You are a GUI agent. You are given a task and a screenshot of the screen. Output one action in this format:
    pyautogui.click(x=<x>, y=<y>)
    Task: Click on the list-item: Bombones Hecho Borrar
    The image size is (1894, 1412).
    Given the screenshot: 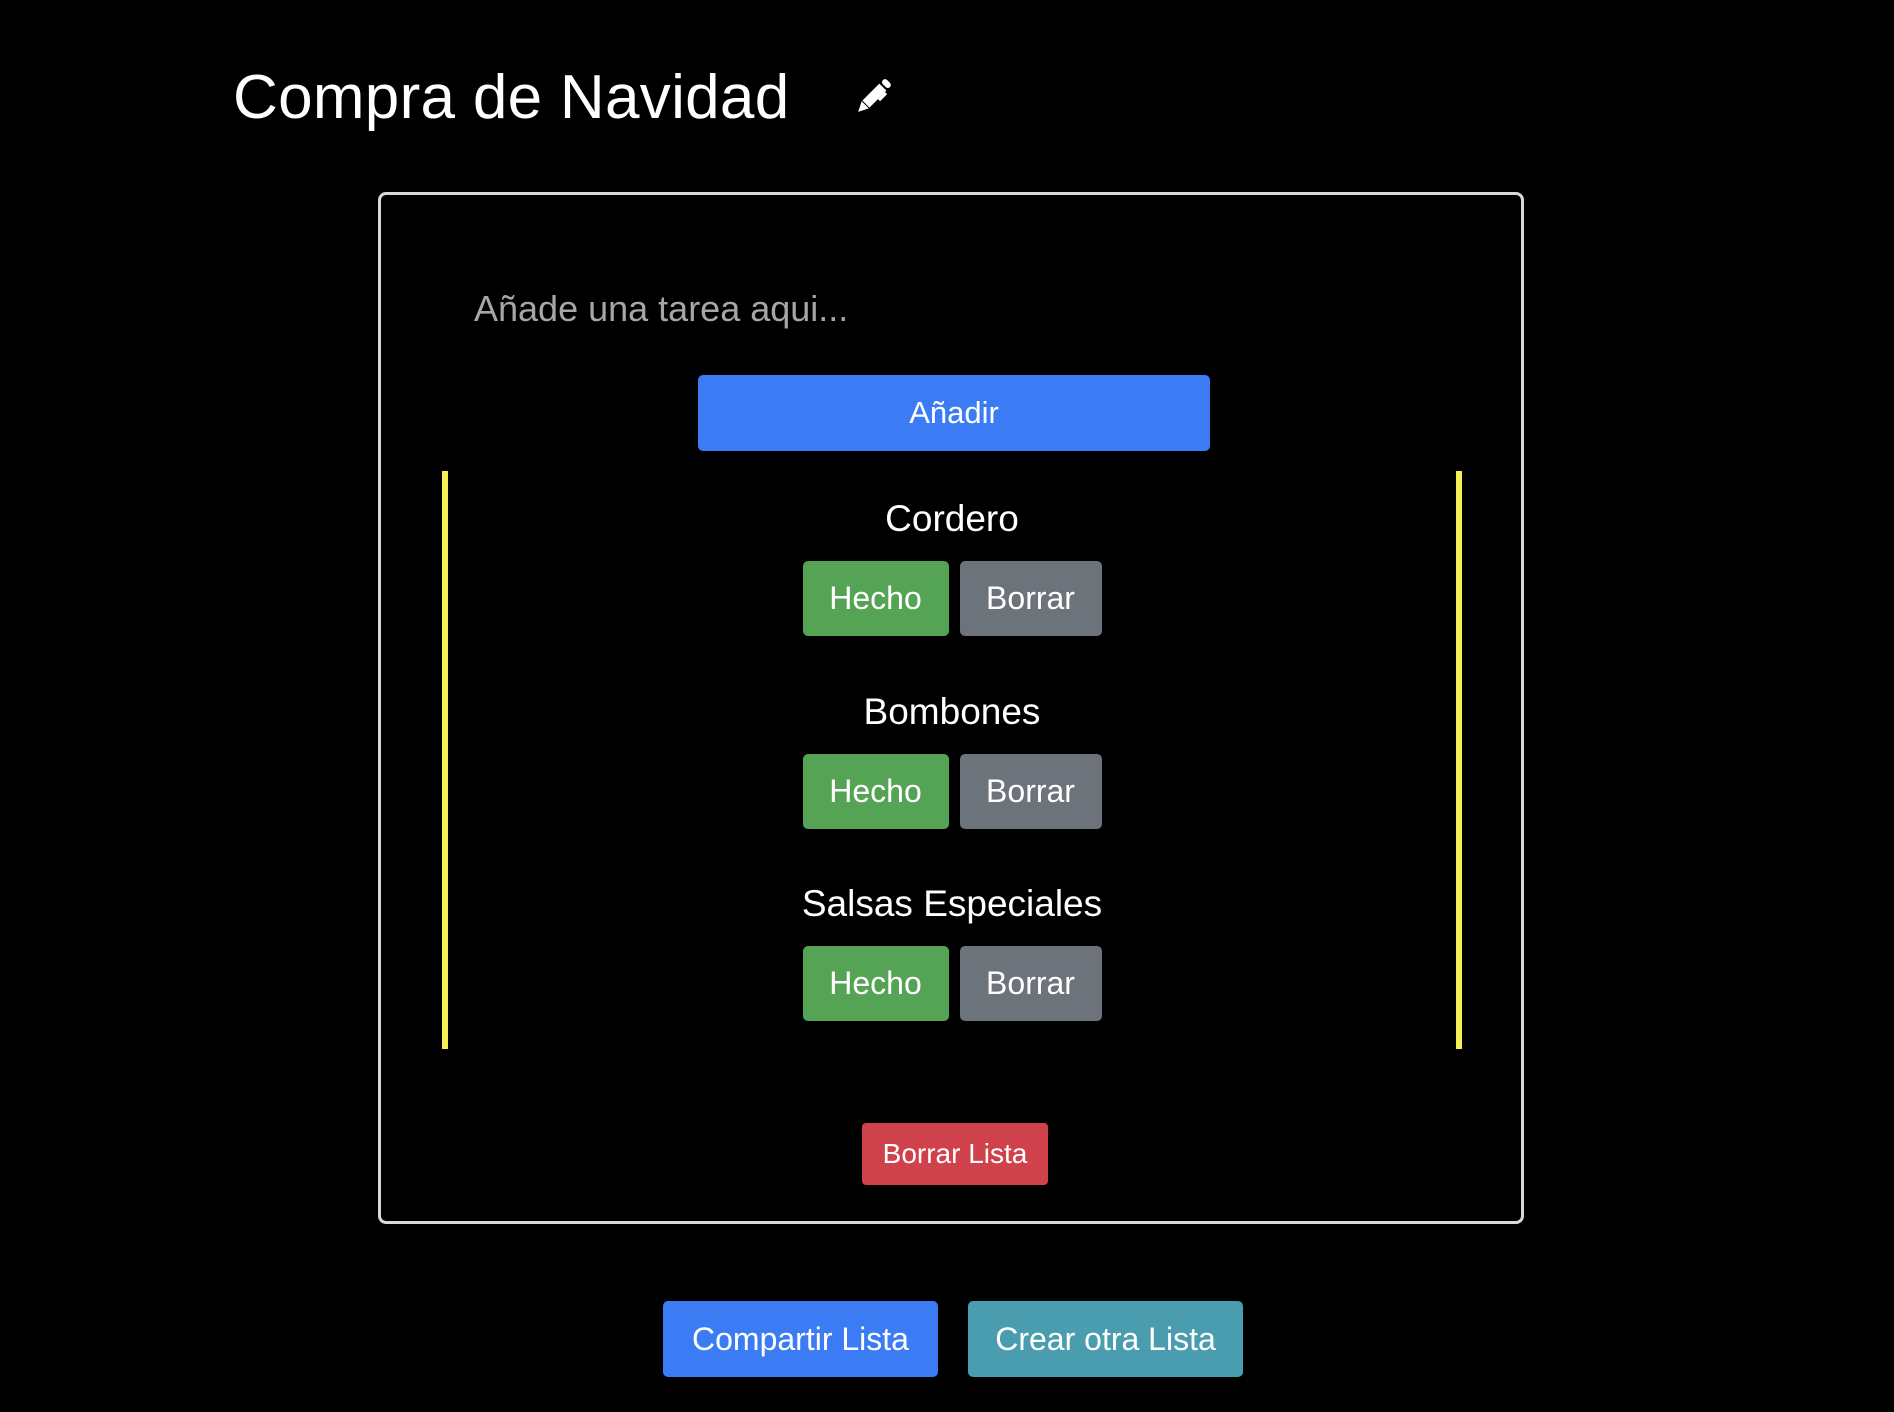 What is the action you would take?
    pyautogui.click(x=952, y=755)
    